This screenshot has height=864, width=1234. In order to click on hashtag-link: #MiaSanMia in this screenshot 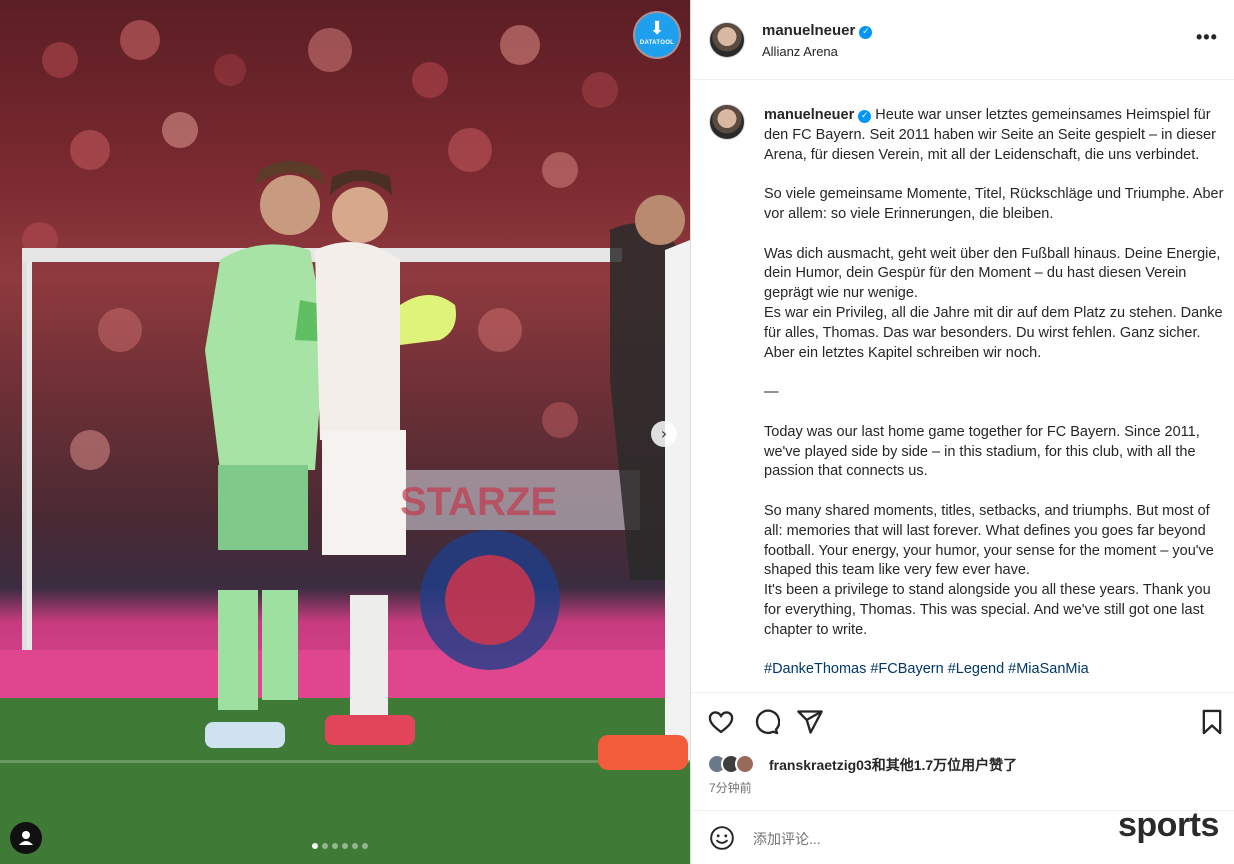, I will do `click(1048, 669)`.